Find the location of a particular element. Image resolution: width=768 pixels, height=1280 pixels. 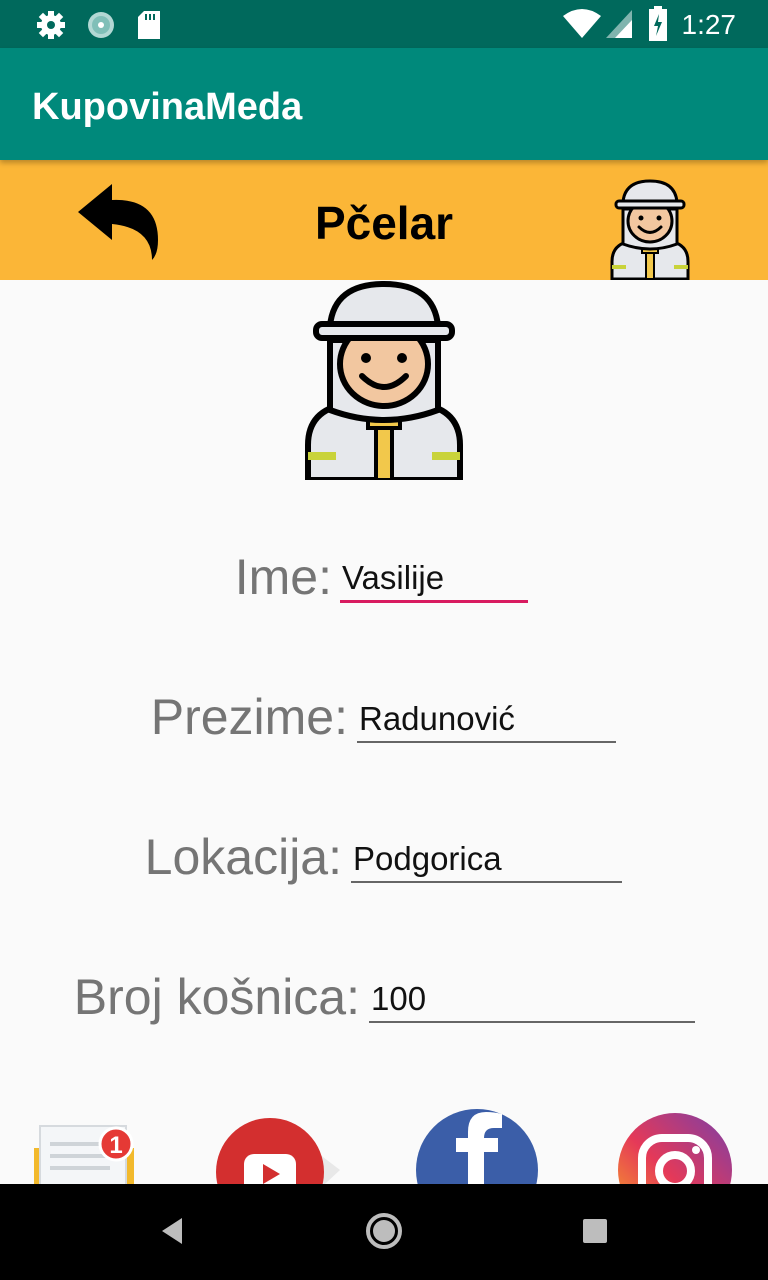

broj-kosnica-input is located at coordinates (532, 1000).